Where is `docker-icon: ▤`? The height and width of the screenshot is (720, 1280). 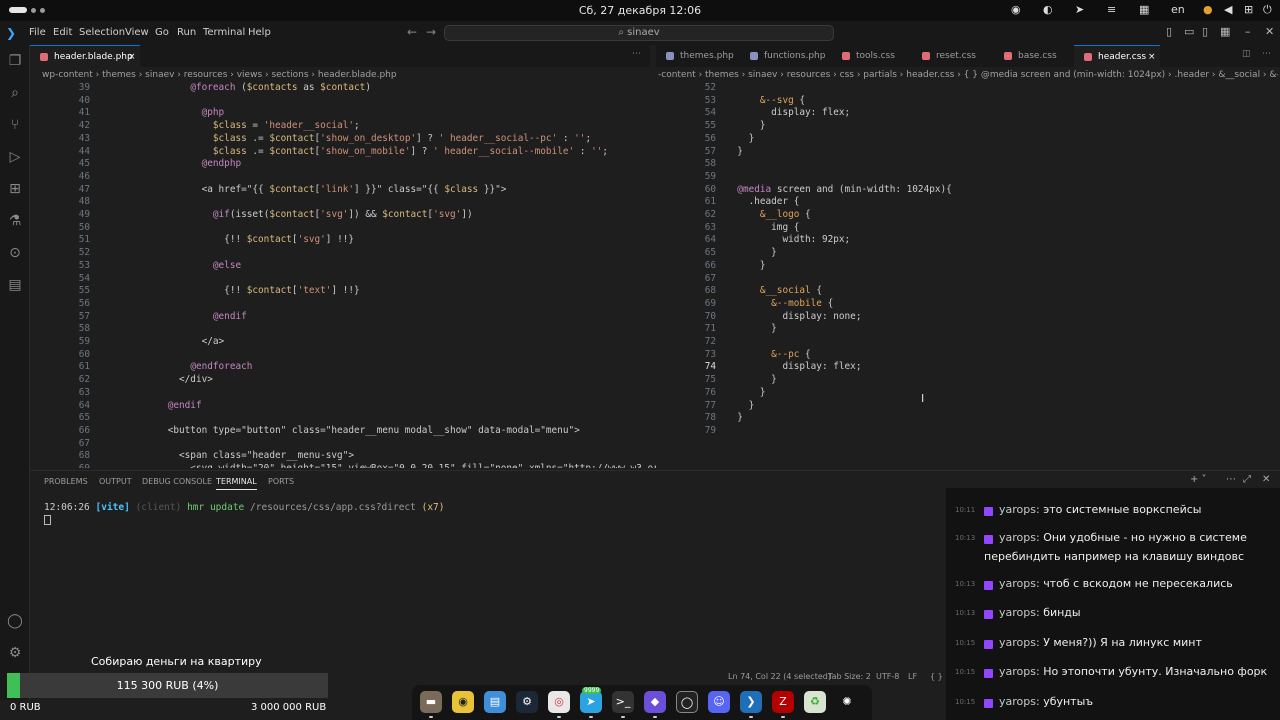
docker-icon: ▤ is located at coordinates (15, 285).